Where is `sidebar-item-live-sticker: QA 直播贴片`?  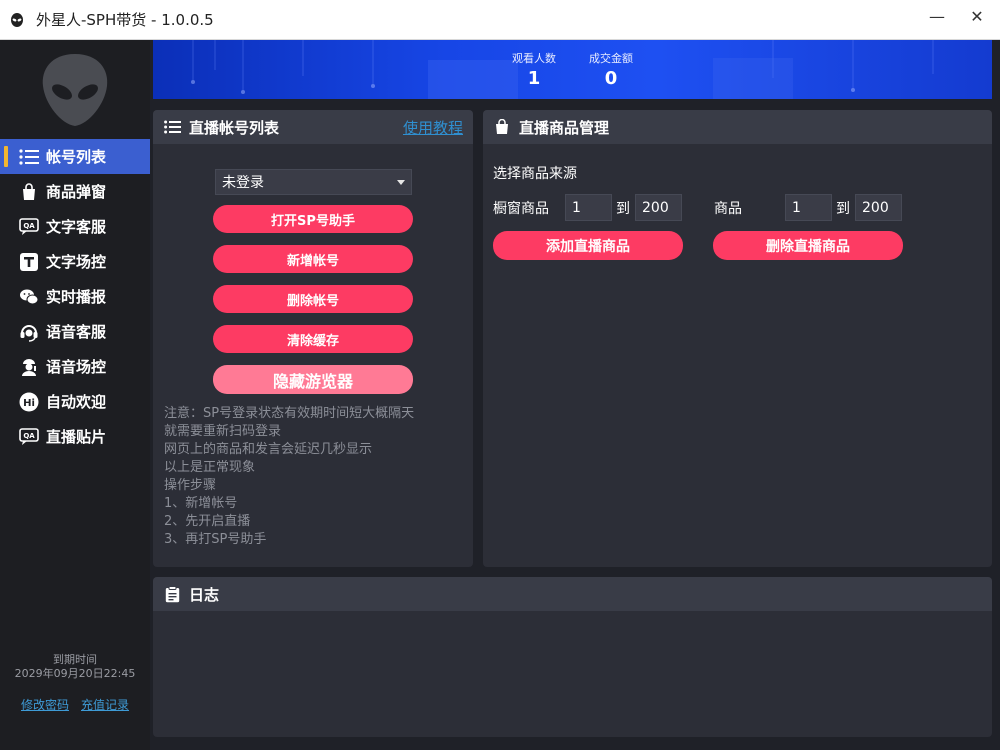 sidebar-item-live-sticker: QA 直播贴片 is located at coordinates (75, 436).